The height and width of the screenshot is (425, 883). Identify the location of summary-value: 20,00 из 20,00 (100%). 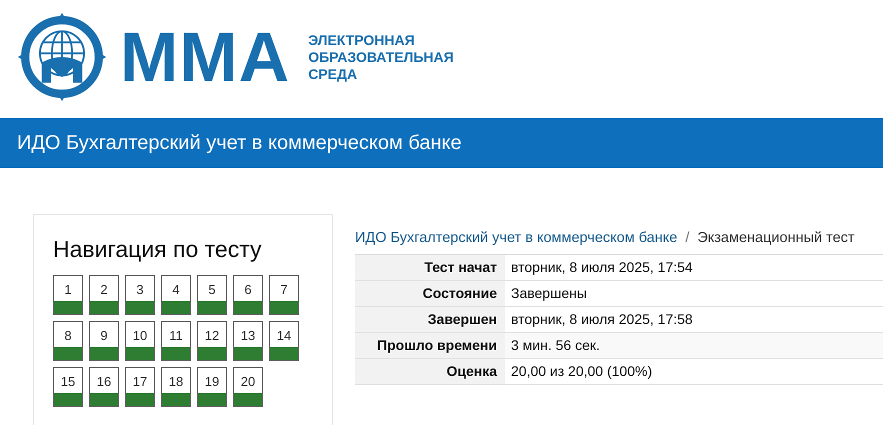
(694, 371).